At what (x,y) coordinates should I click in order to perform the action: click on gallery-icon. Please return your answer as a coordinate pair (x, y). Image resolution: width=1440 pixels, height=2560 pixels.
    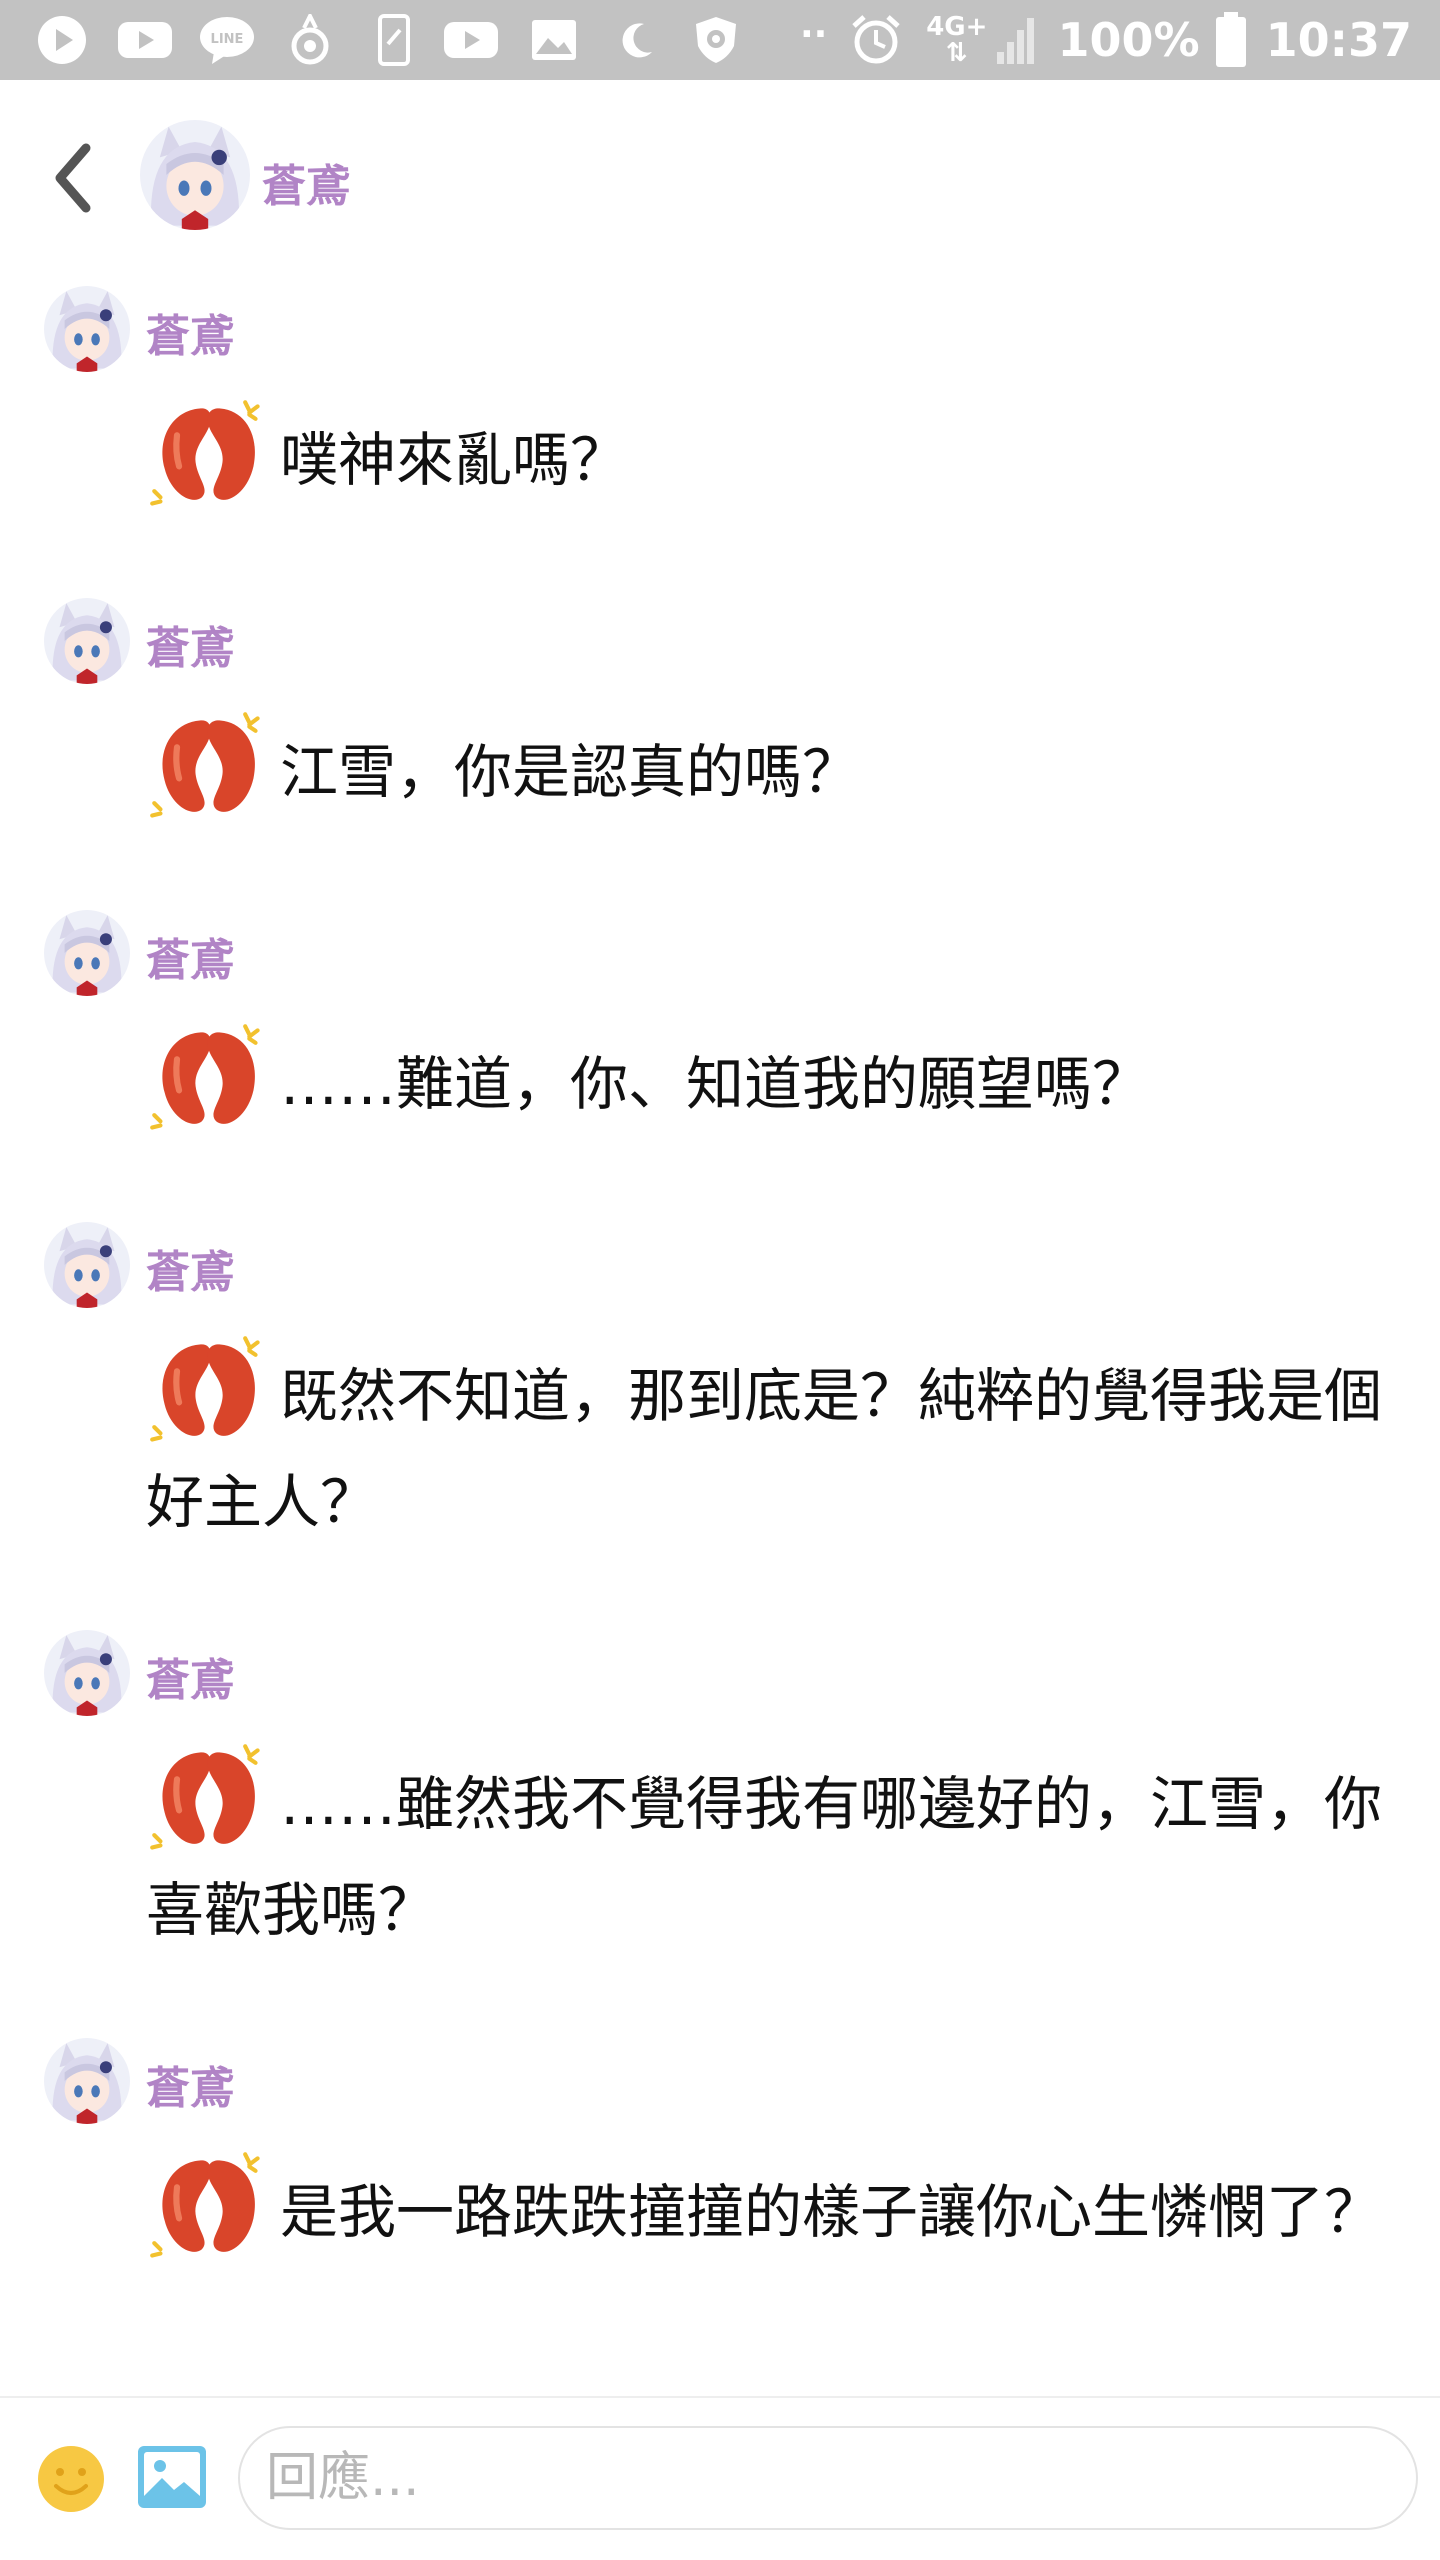
    Looking at the image, I should click on (554, 40).